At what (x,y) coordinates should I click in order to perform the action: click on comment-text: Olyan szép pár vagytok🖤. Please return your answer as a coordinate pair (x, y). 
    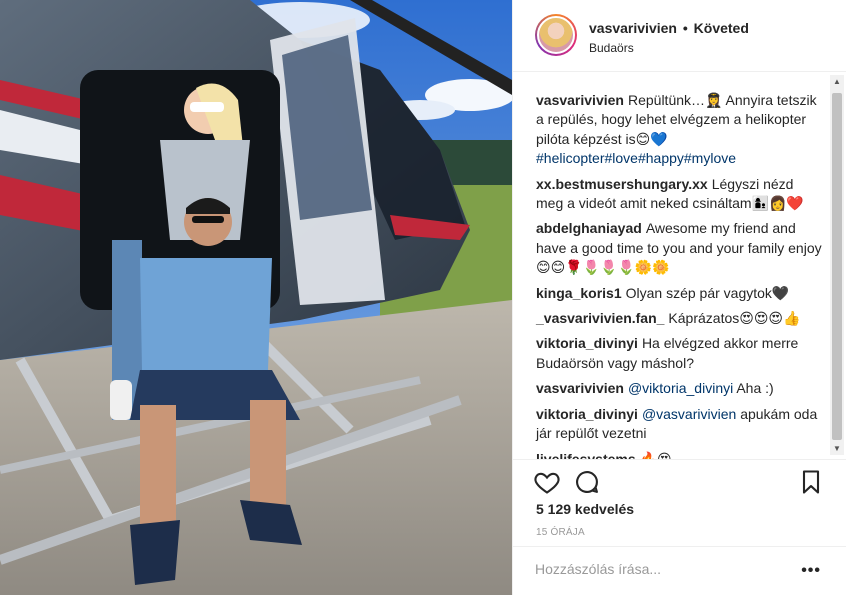
    Looking at the image, I should click on (707, 292).